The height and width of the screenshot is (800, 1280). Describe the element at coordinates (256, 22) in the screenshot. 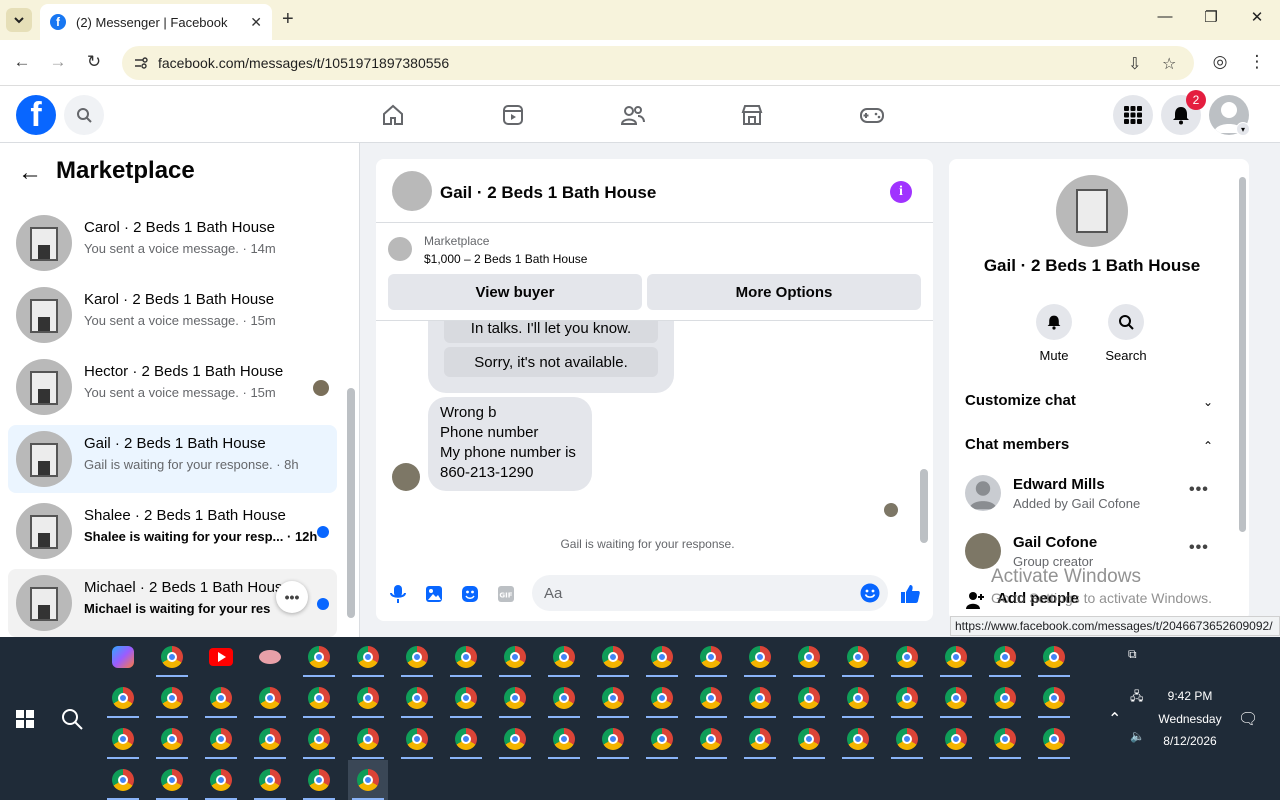

I see `close-tab-icon: ✕` at that location.